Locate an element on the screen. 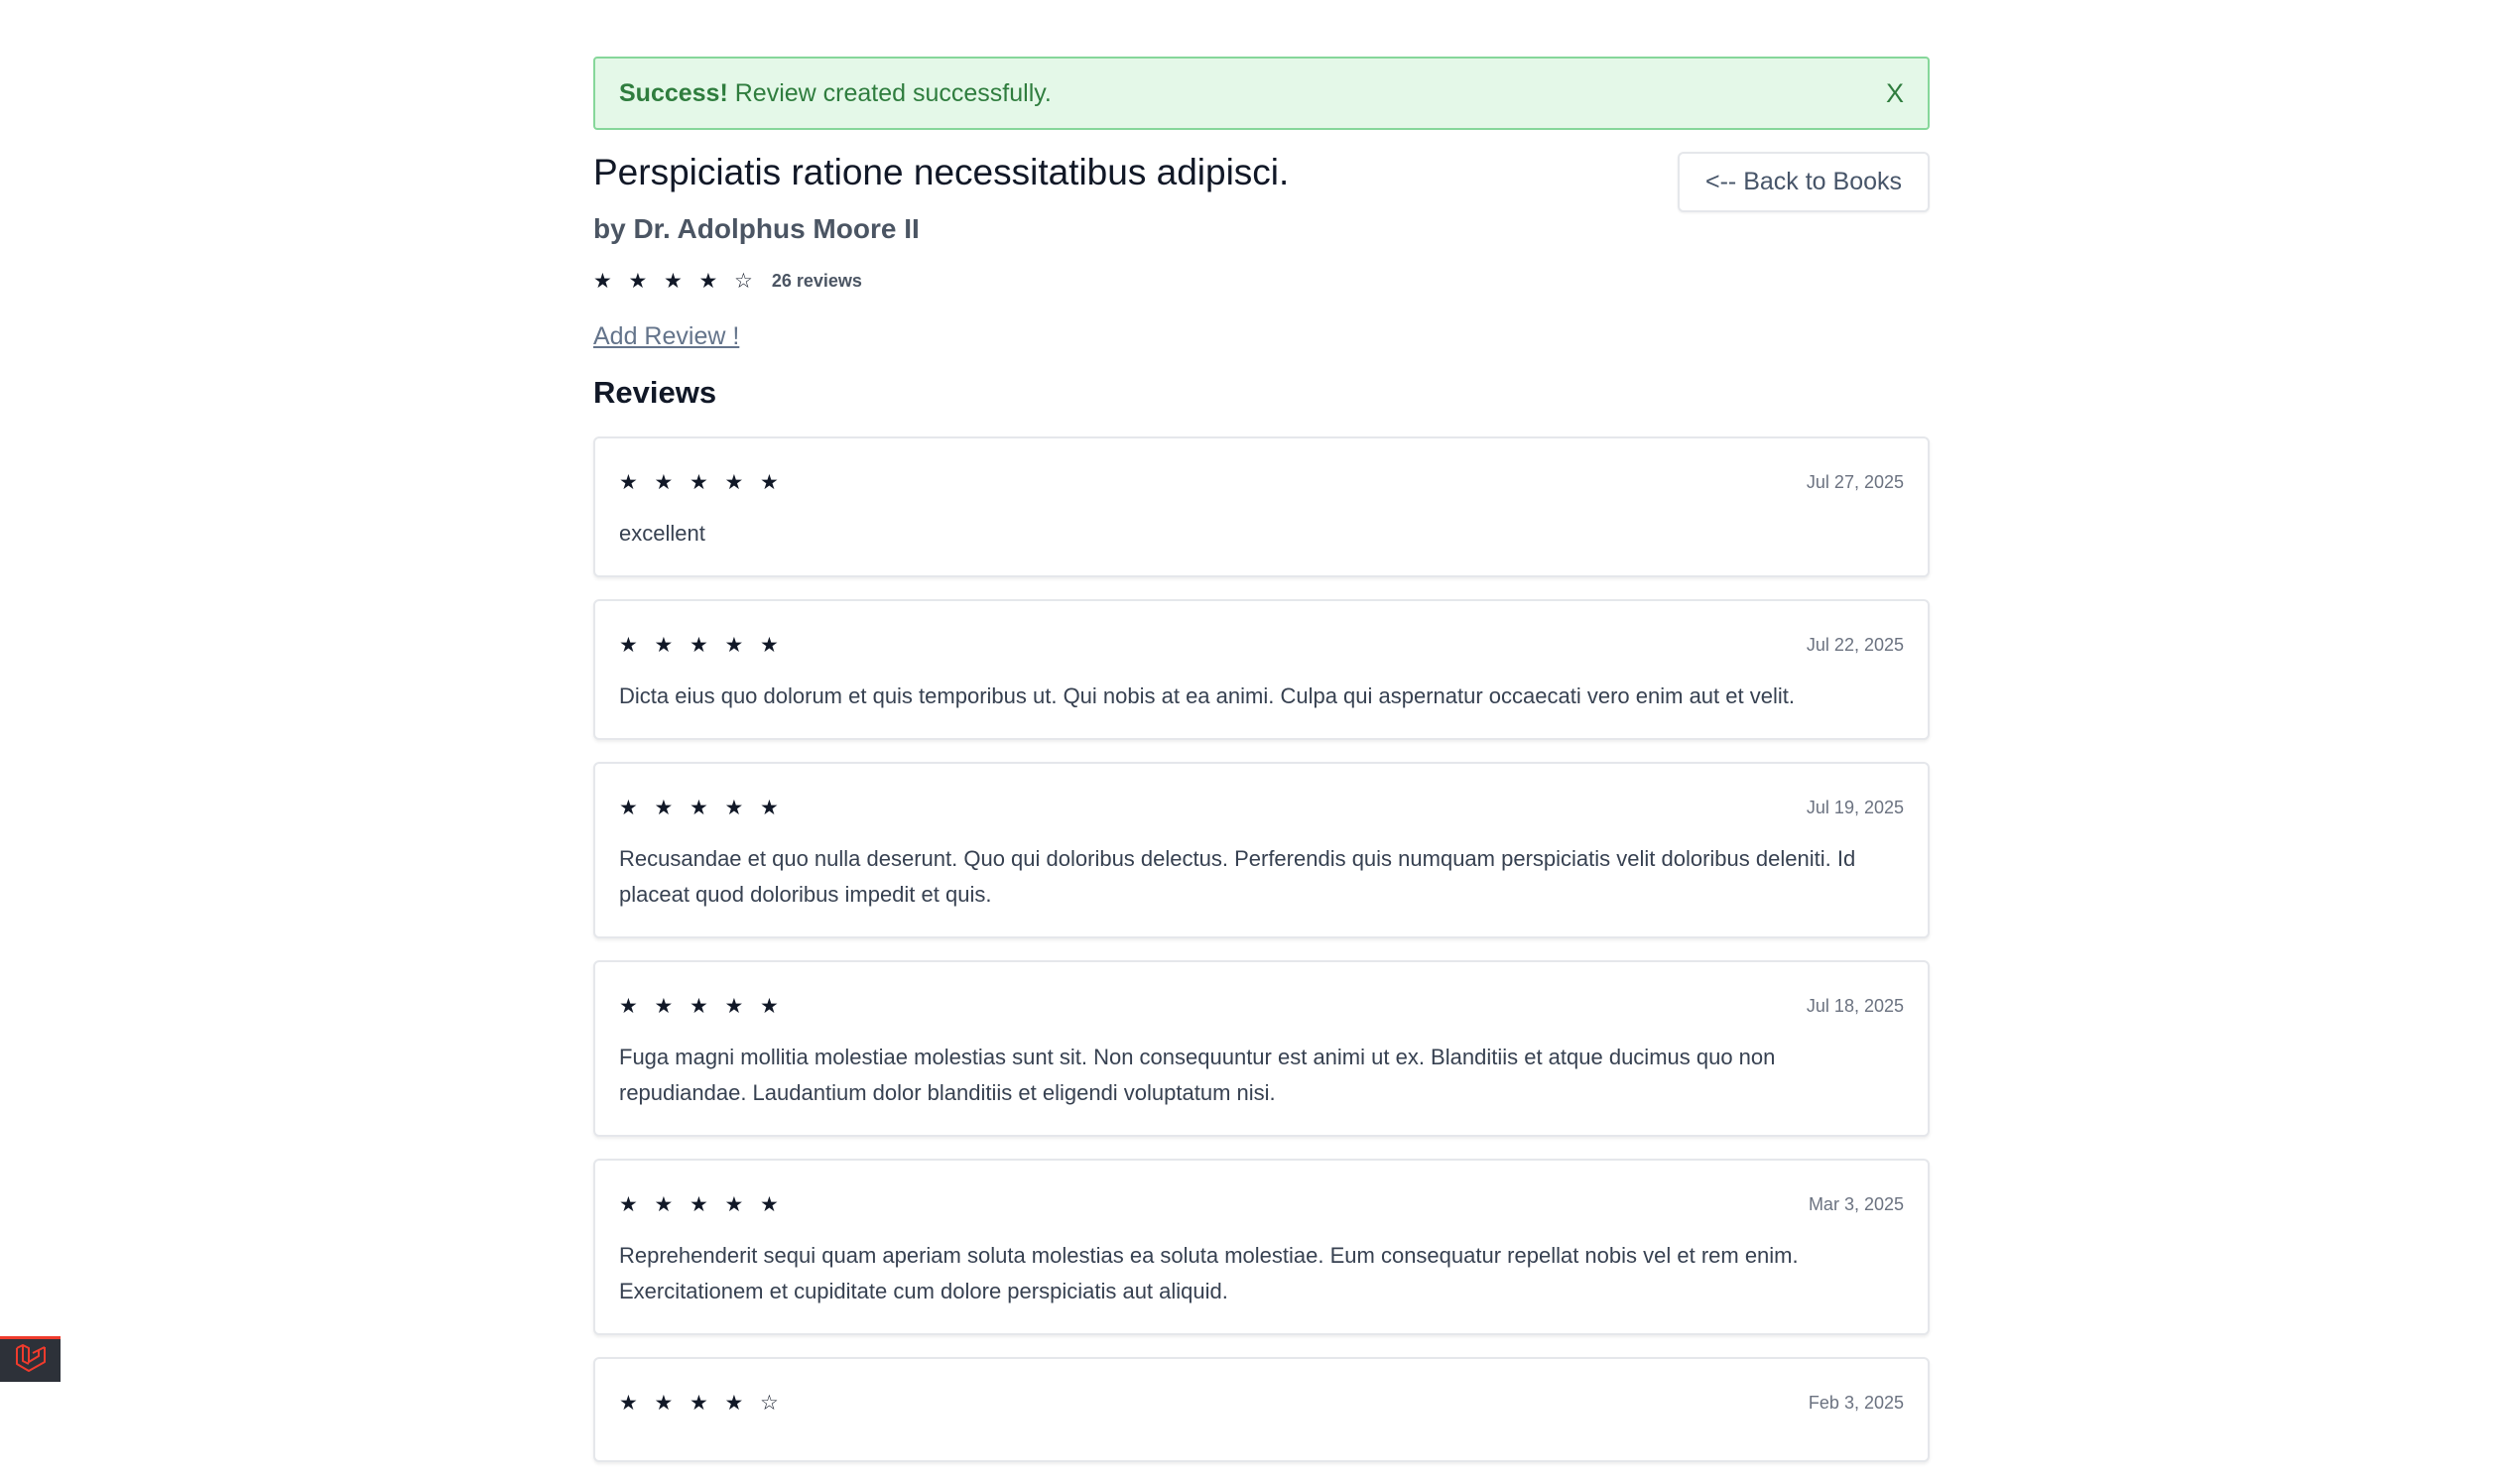  alert-title: Success! is located at coordinates (673, 92).